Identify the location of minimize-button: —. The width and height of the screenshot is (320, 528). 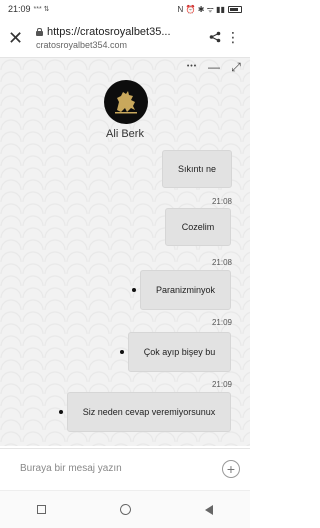
(214, 67).